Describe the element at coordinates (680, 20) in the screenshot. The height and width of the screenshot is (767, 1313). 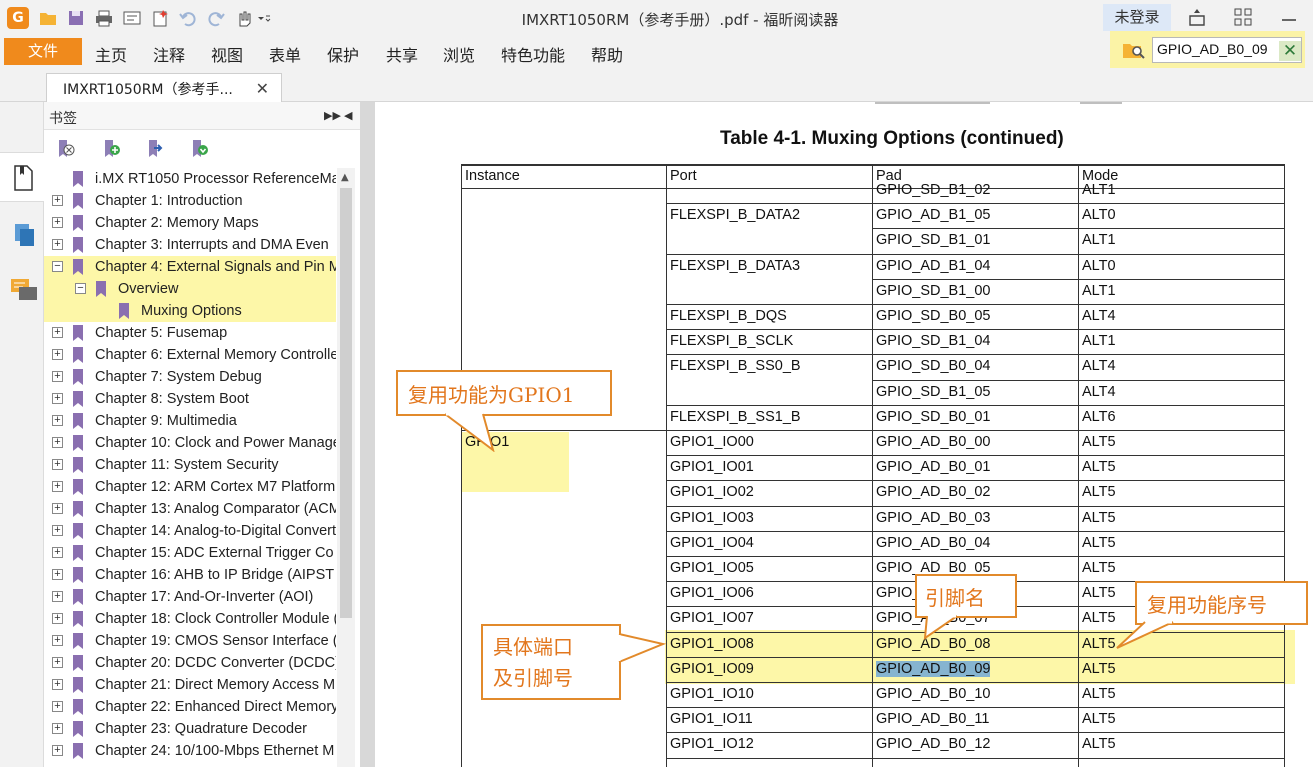
I see `window-title: IMXRT1050RM（参考手册）.pdf - 福昕阅读器` at that location.